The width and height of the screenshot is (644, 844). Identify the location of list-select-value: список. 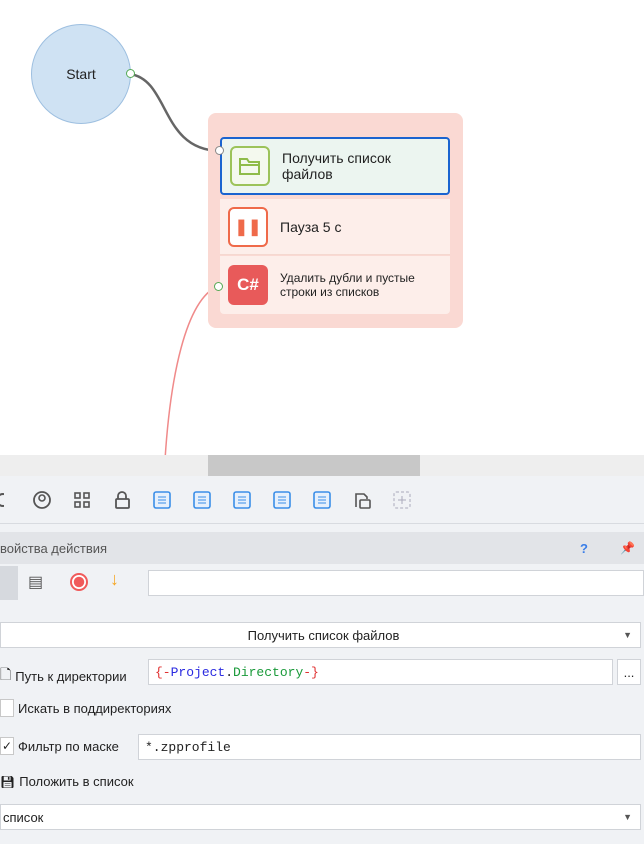
(23, 817).